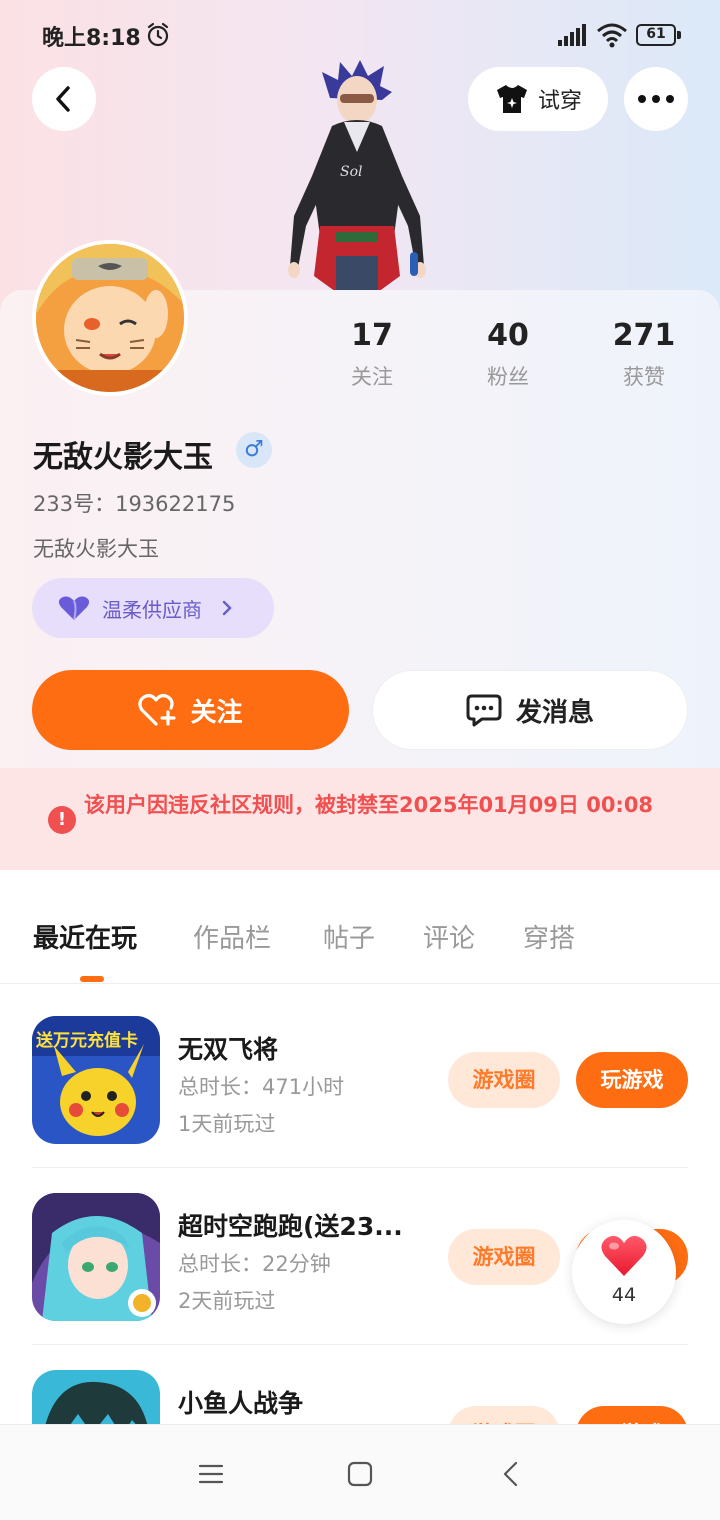  Describe the element at coordinates (351, 172) in the screenshot. I see `svg-text: Sol` at that location.